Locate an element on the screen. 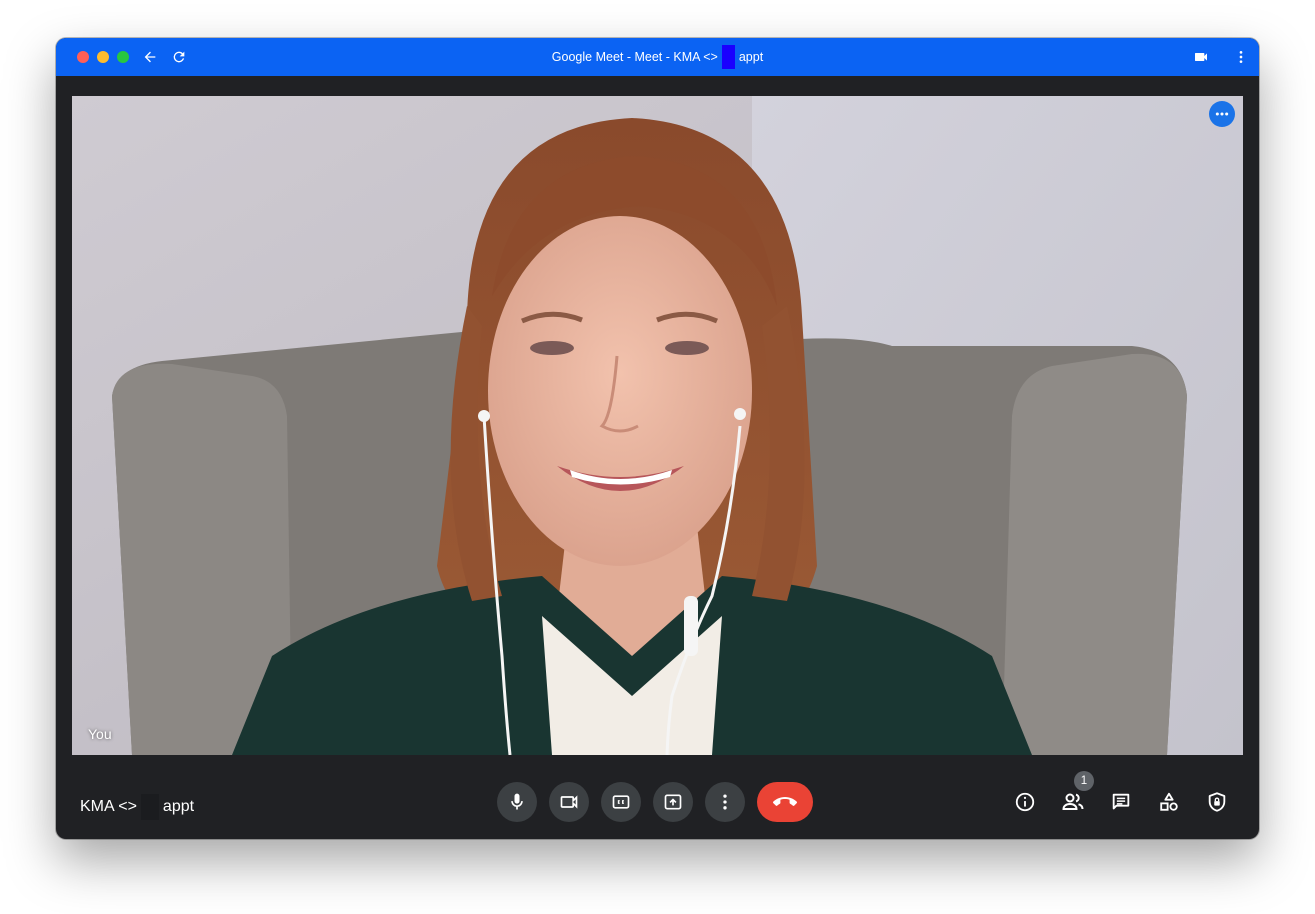 This screenshot has height=914, width=1315. meeting-name: KMA <> appt is located at coordinates (137, 807).